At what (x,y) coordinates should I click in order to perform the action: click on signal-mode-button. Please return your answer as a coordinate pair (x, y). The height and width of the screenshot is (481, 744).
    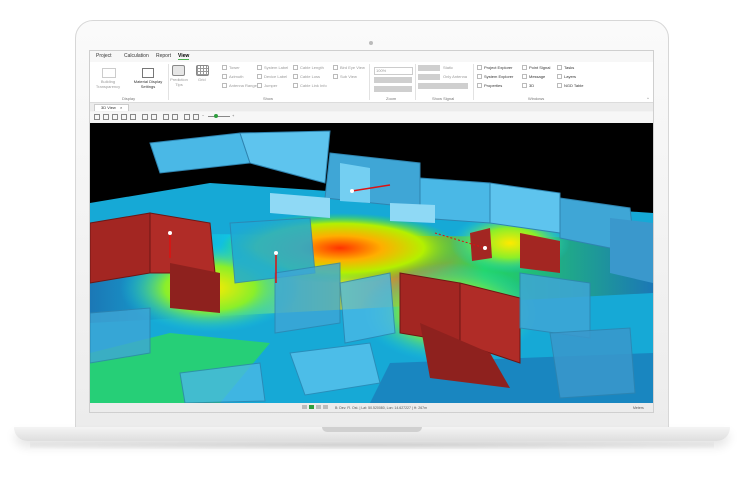
    Looking at the image, I should click on (429, 68).